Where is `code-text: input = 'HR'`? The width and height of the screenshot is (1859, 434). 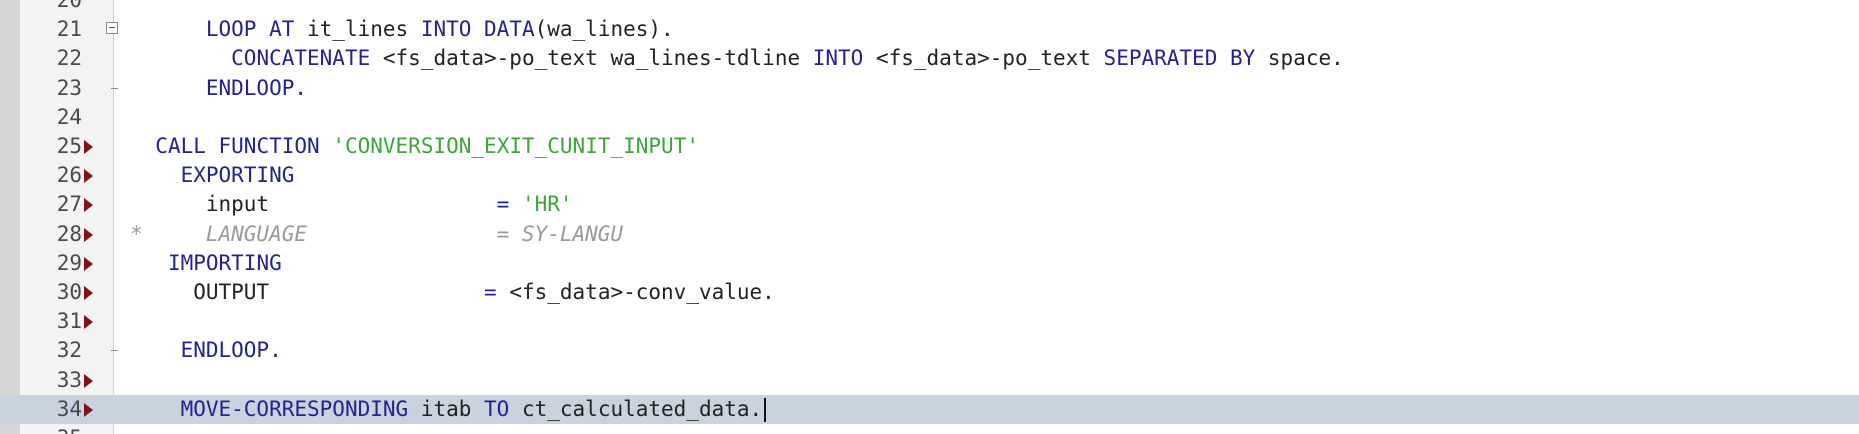 code-text: input = 'HR' is located at coordinates (351, 204).